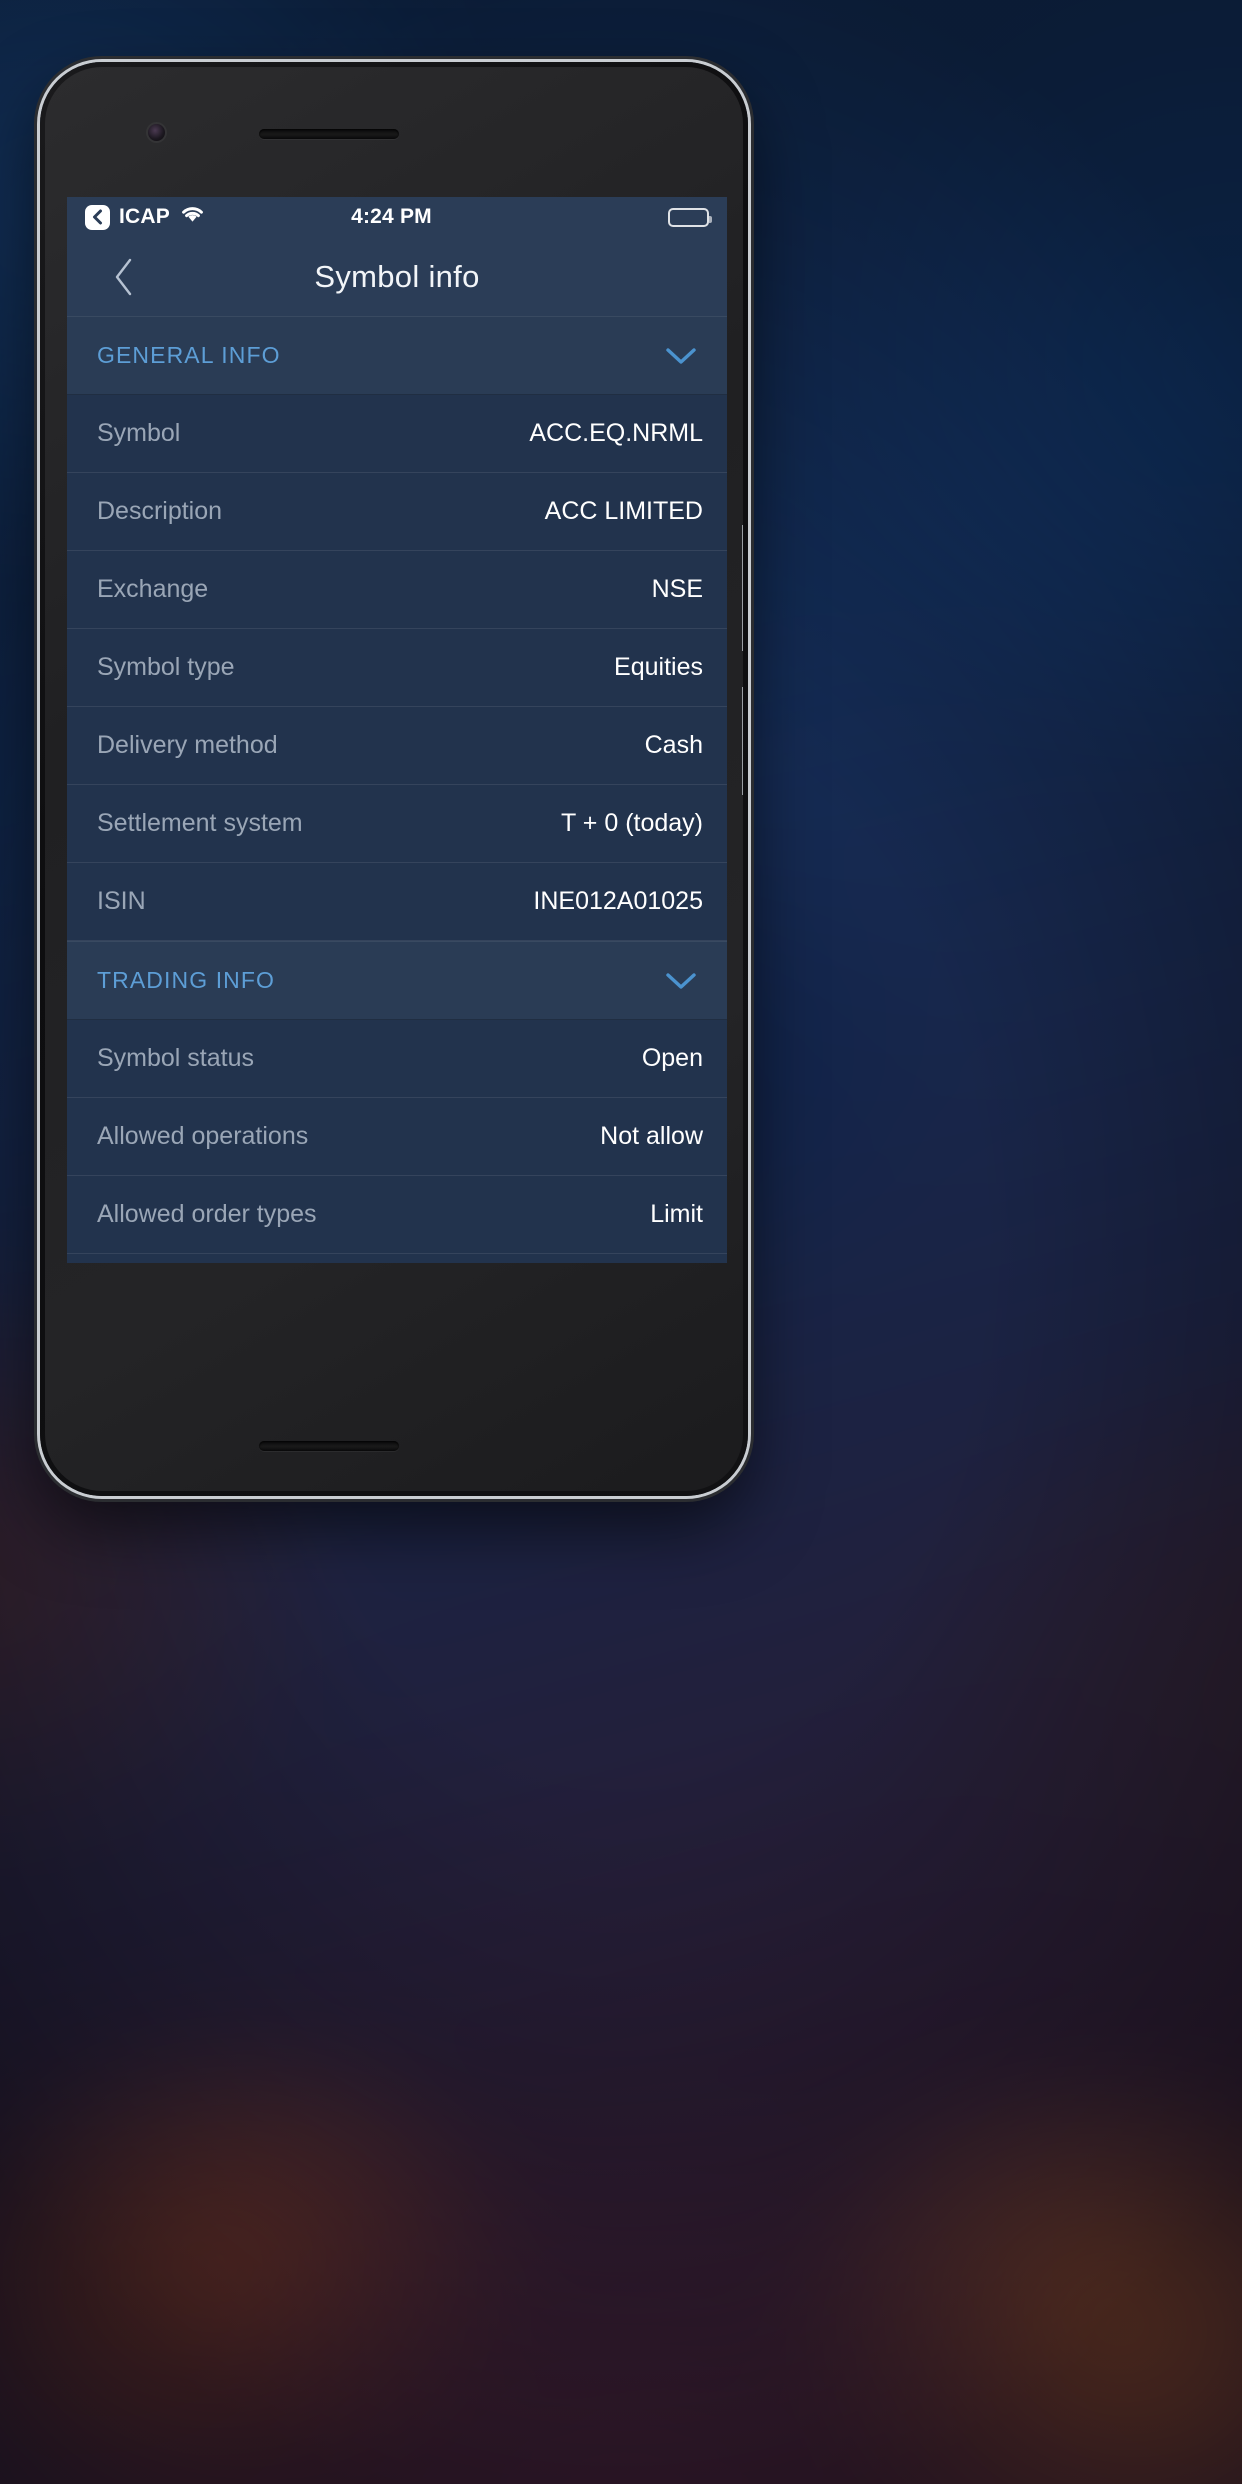 The image size is (1242, 2484). What do you see at coordinates (139, 433) in the screenshot?
I see `row-label: Symbol` at bounding box center [139, 433].